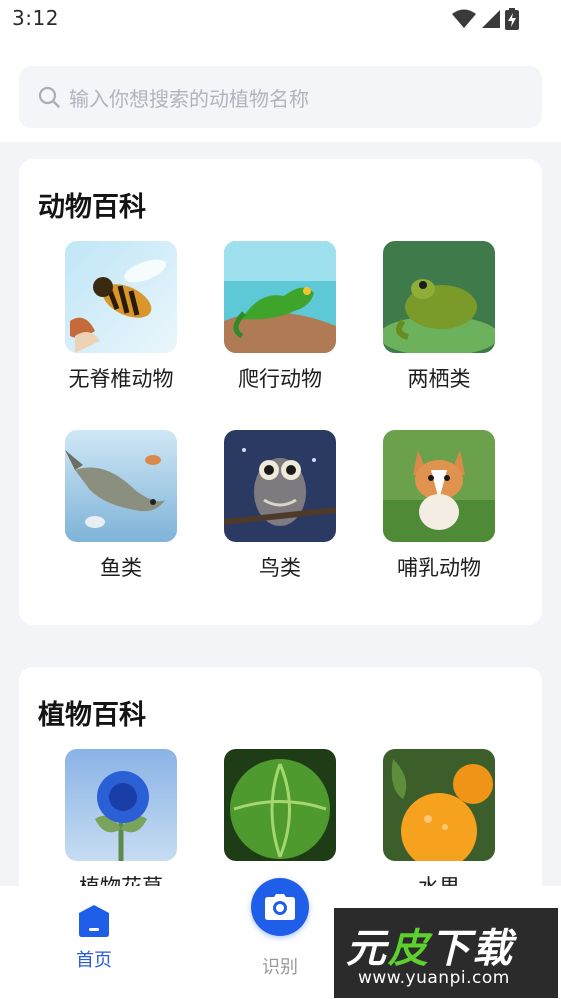 This screenshot has height=999, width=561. What do you see at coordinates (121, 486) in the screenshot?
I see `fish-image` at bounding box center [121, 486].